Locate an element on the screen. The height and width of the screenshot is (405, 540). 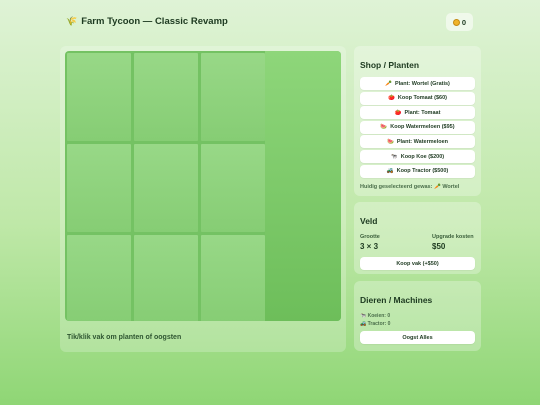
tractors-count: 🚜 Tractor: 0 is located at coordinates (375, 324).